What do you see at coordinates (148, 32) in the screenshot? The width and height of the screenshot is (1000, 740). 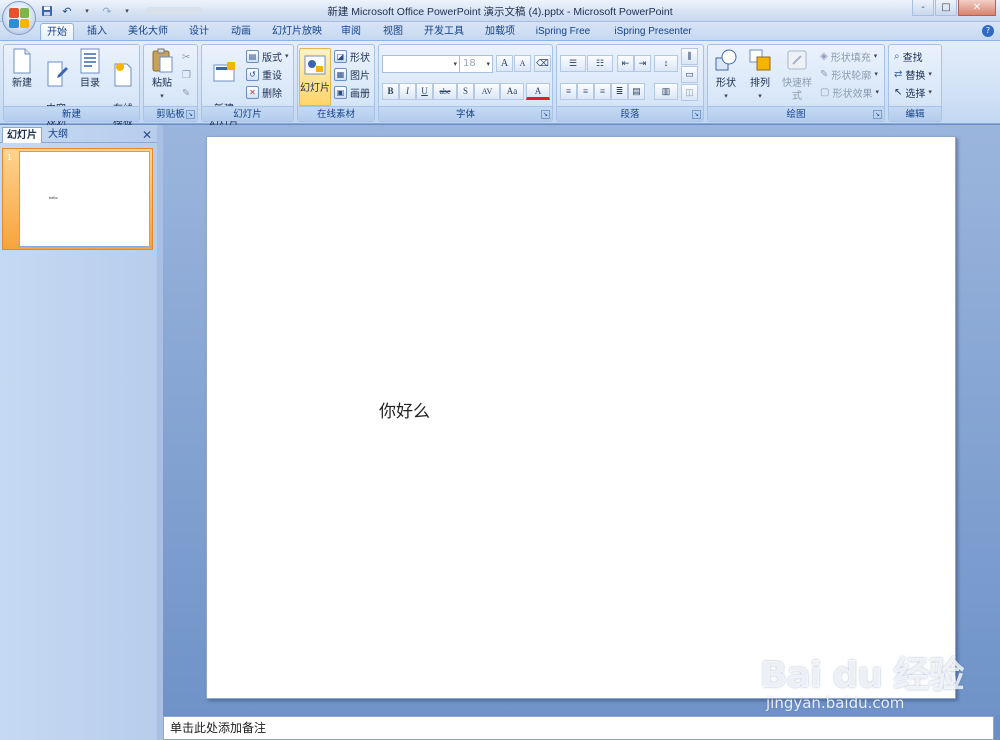 I see `tab-beautify: 美化大师` at bounding box center [148, 32].